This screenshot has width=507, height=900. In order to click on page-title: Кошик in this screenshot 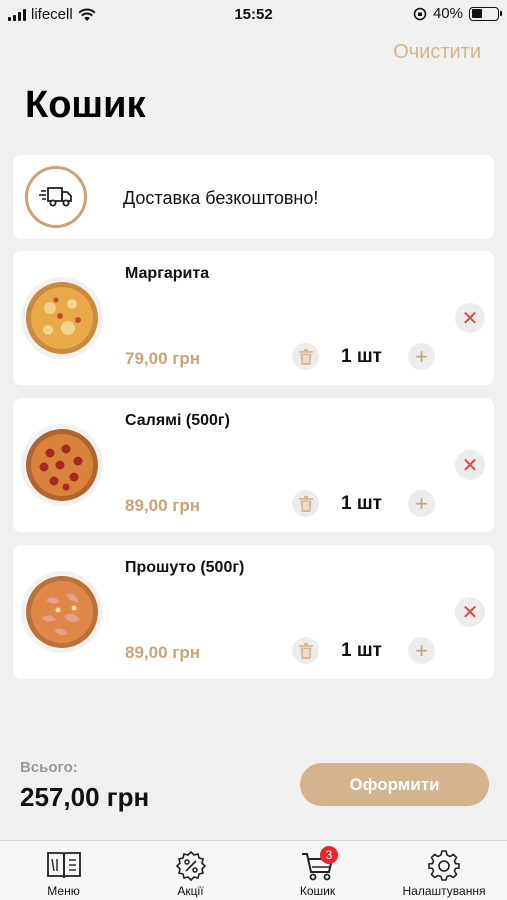, I will do `click(85, 105)`.